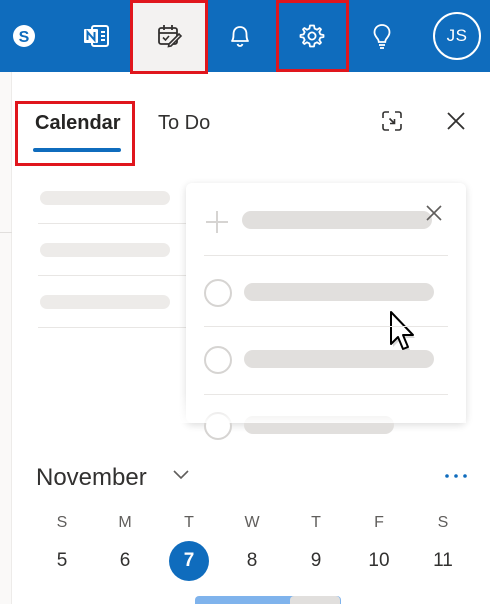  I want to click on skype-button: S, so click(24, 36).